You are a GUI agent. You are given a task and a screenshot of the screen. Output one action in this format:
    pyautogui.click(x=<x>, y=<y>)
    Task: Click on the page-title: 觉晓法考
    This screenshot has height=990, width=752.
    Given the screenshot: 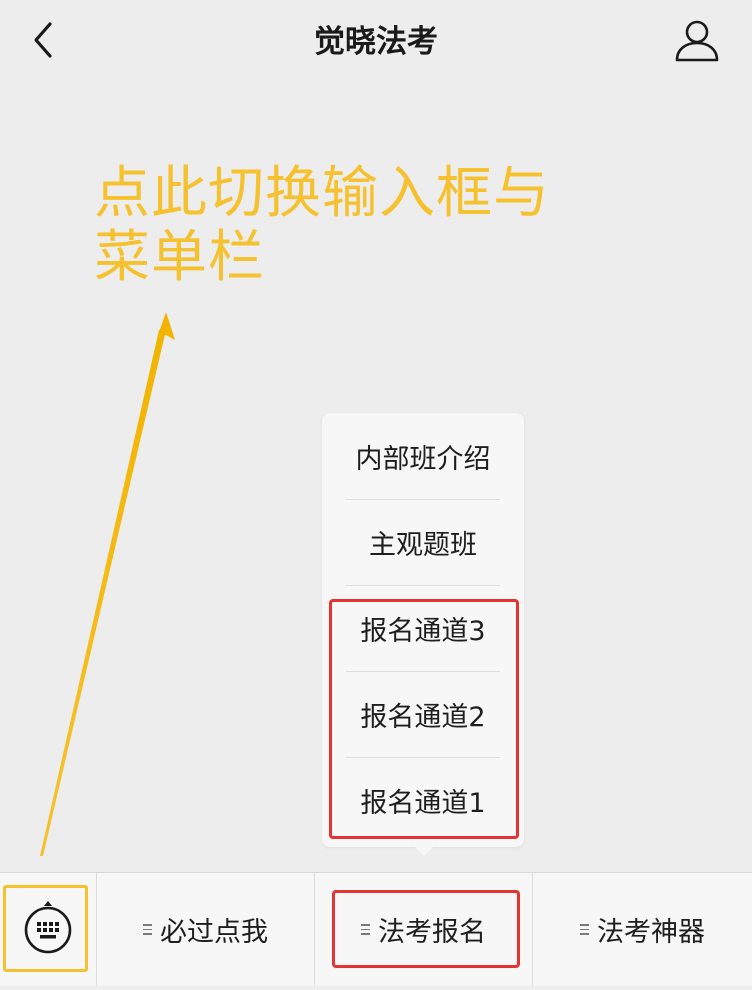 What is the action you would take?
    pyautogui.click(x=376, y=42)
    